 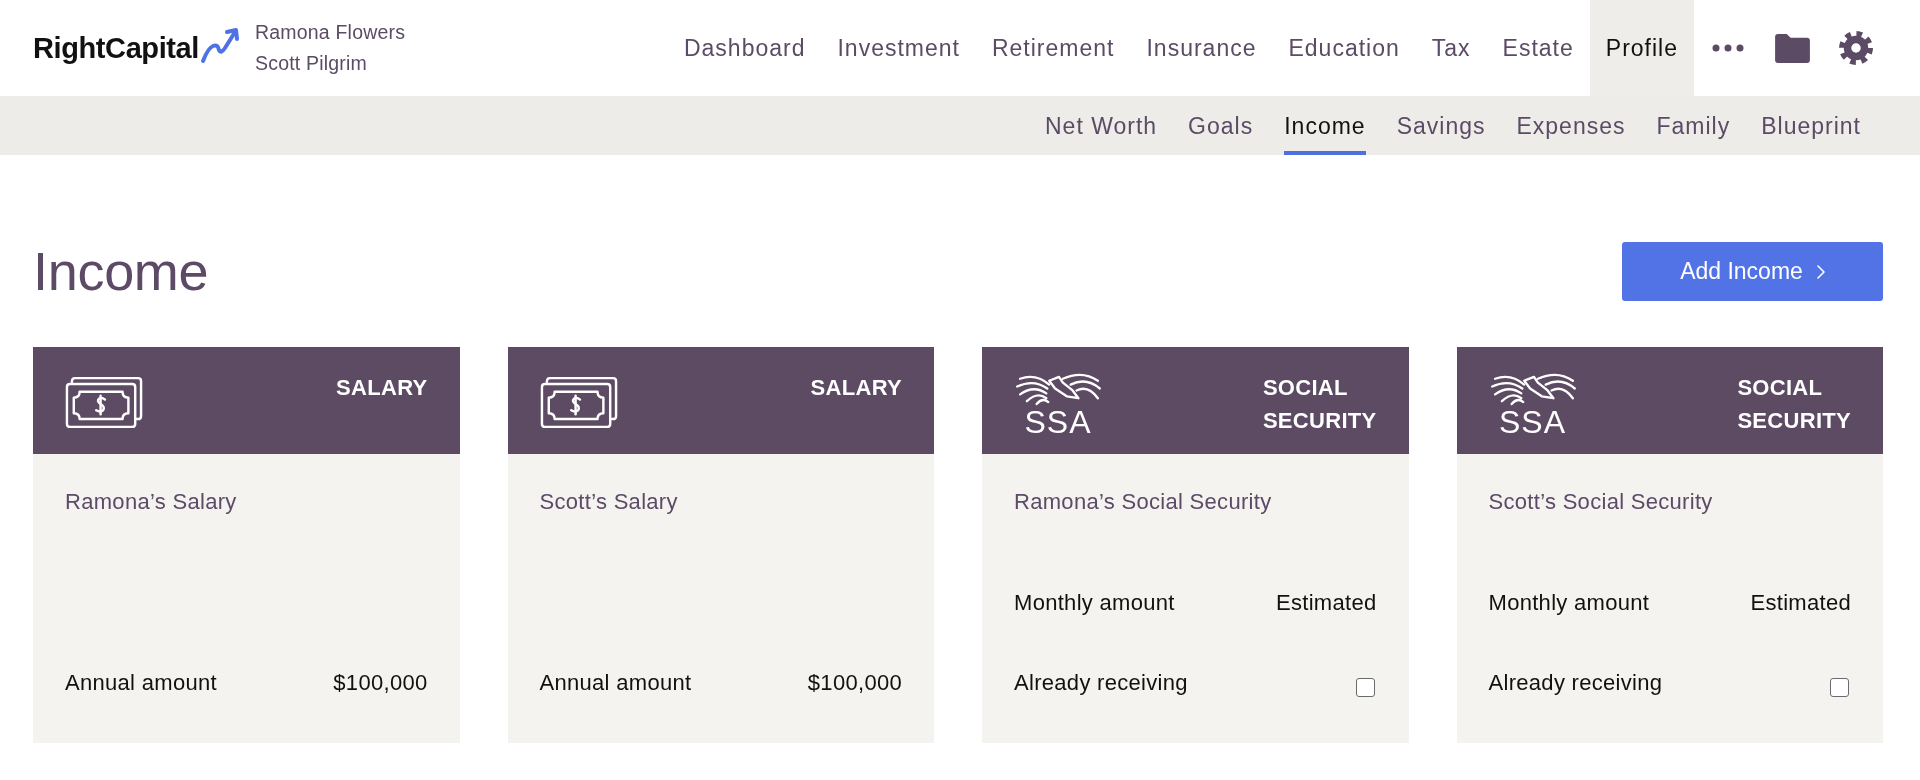 What do you see at coordinates (1143, 502) in the screenshot?
I see `income-name: Ramona’s Social Security` at bounding box center [1143, 502].